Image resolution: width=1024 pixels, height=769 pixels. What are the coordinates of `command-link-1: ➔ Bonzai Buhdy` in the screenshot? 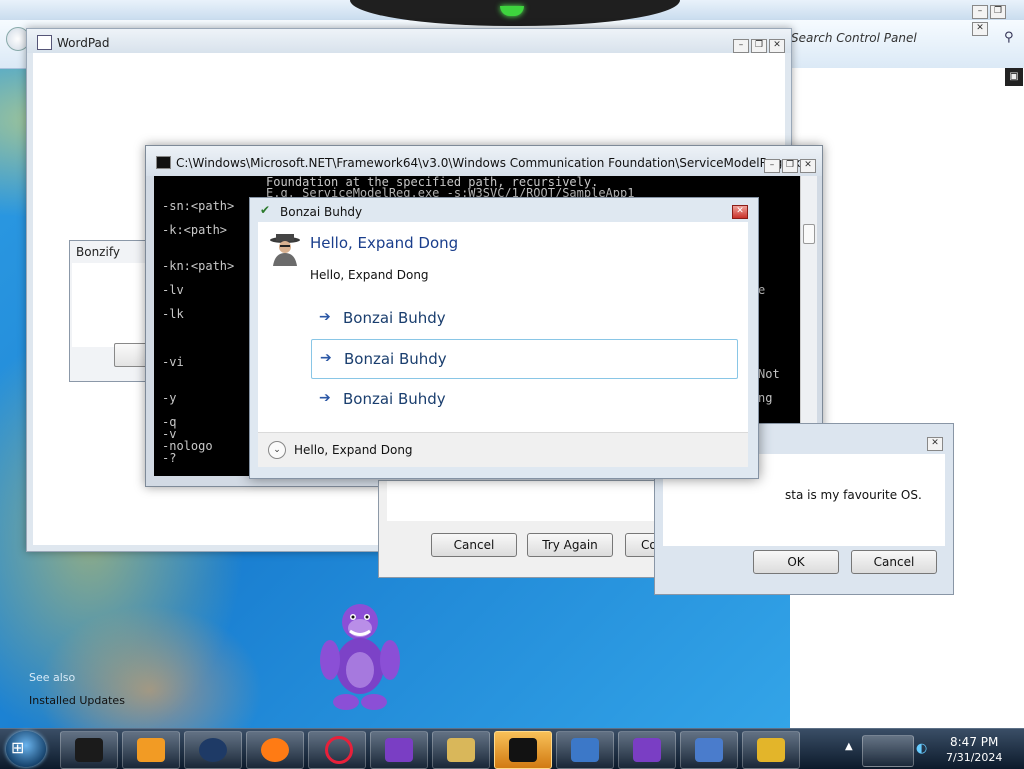 It's located at (523, 318).